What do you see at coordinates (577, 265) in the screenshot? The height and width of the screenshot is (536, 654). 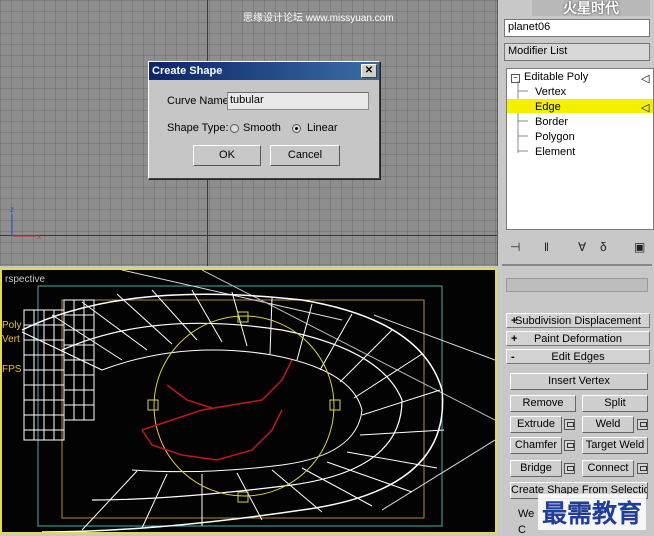 I see `panel-divider` at bounding box center [577, 265].